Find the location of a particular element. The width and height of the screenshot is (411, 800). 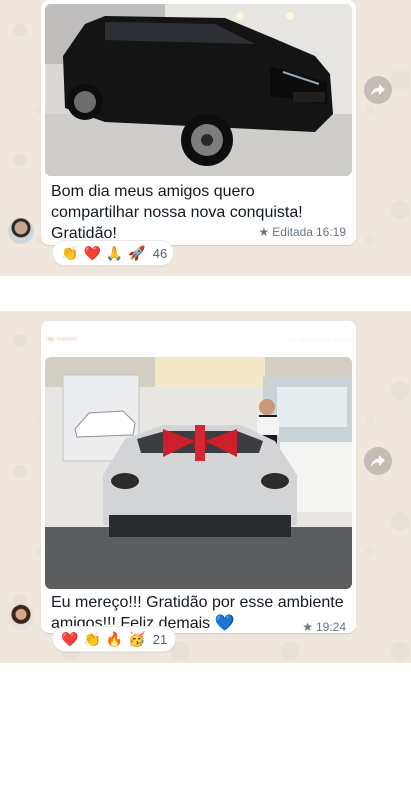

edited-label: Editada is located at coordinates (292, 232).